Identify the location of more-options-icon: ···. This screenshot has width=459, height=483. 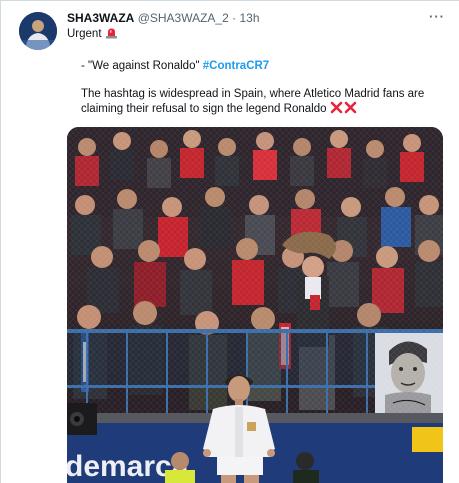
(437, 16).